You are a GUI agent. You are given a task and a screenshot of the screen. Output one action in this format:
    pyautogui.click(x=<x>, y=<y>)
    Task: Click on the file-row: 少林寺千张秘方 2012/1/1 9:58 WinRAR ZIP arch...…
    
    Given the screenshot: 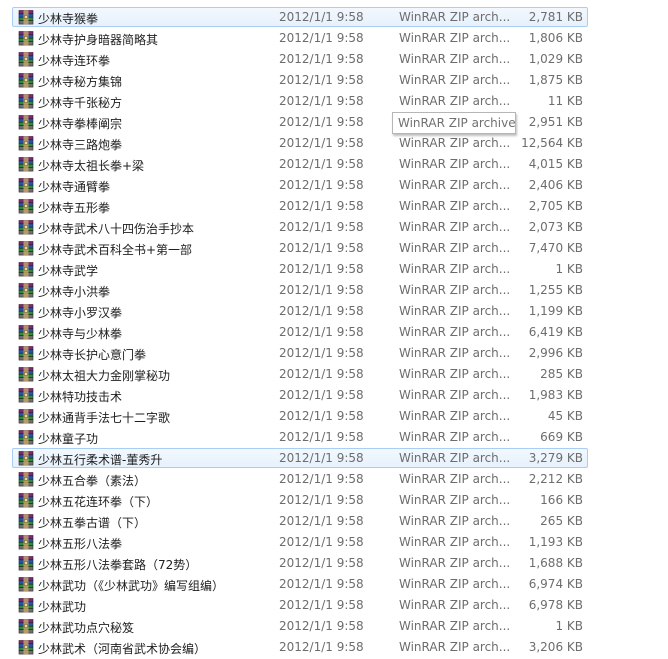 What is the action you would take?
    pyautogui.click(x=300, y=101)
    